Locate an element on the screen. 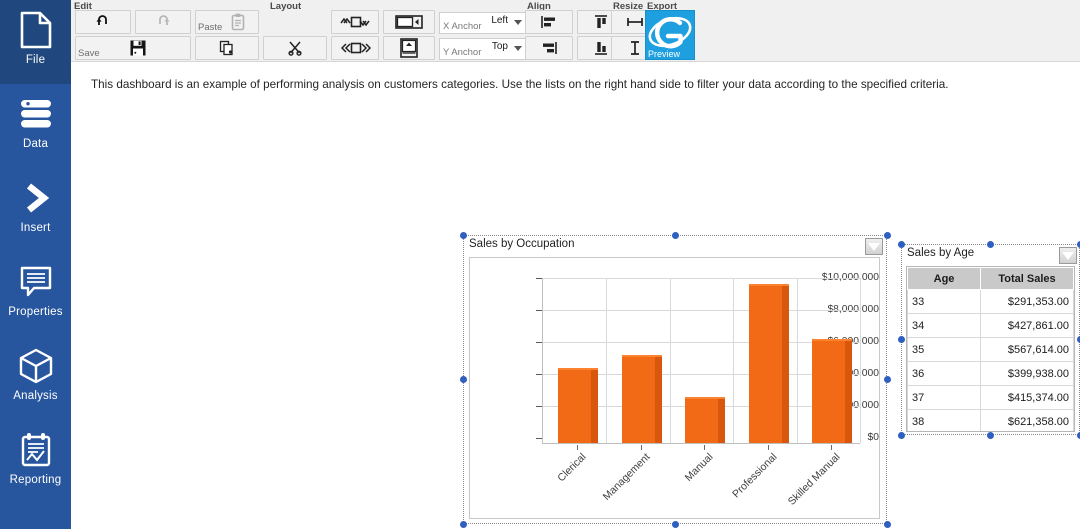  cell-age: 37 is located at coordinates (944, 397).